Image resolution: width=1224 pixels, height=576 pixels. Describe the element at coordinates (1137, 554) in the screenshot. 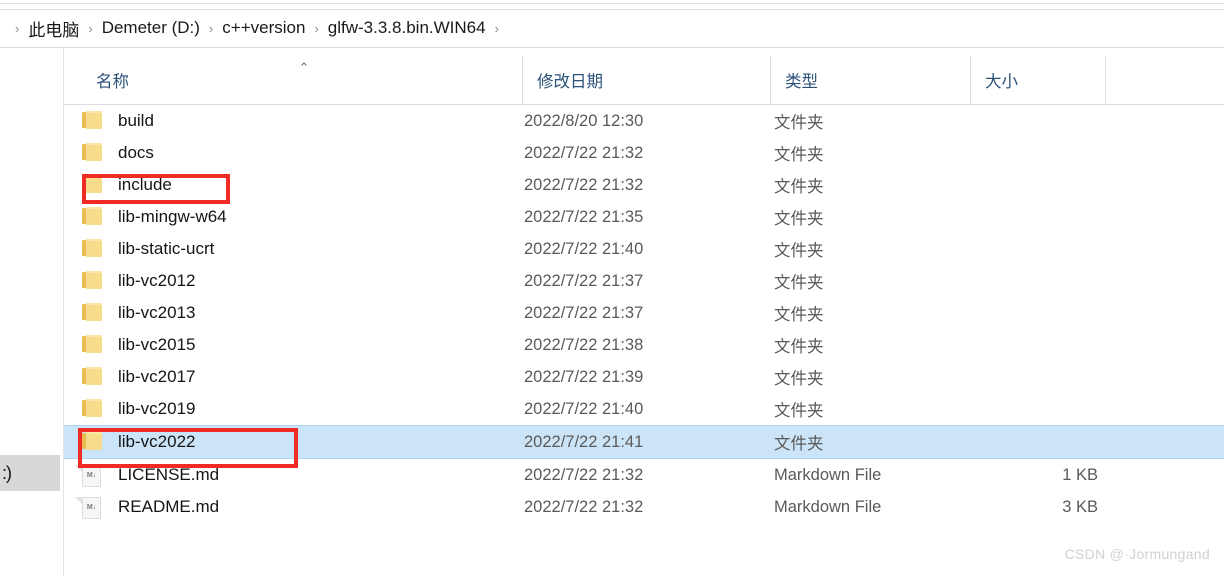

I see `watermark: CSDN @·Jormungand` at that location.